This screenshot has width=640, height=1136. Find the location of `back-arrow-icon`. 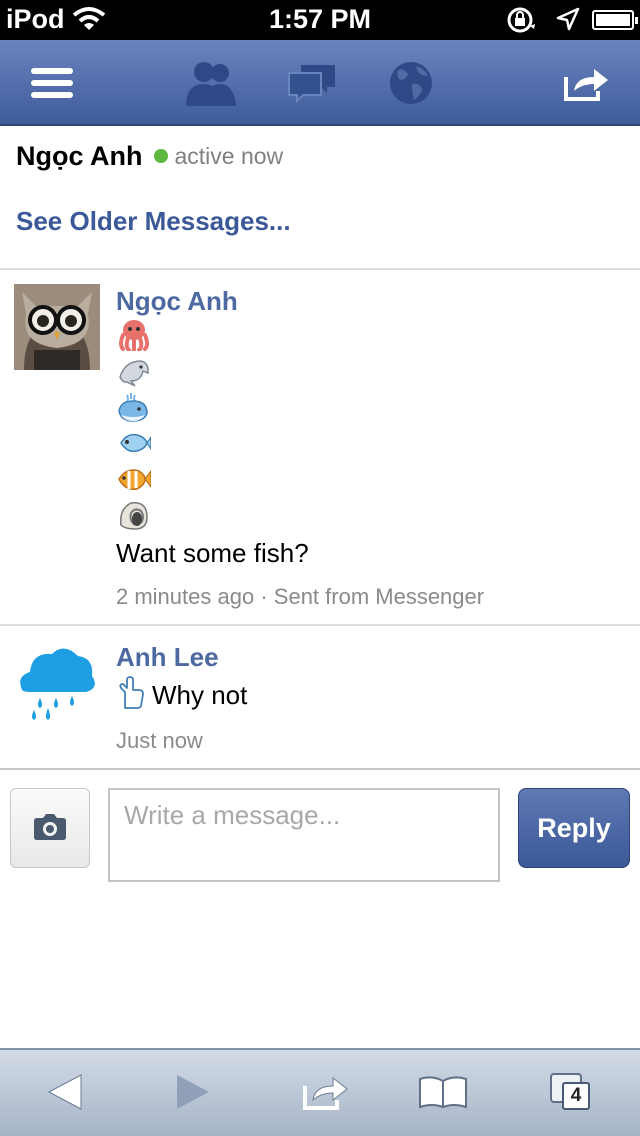

back-arrow-icon is located at coordinates (65, 1094).